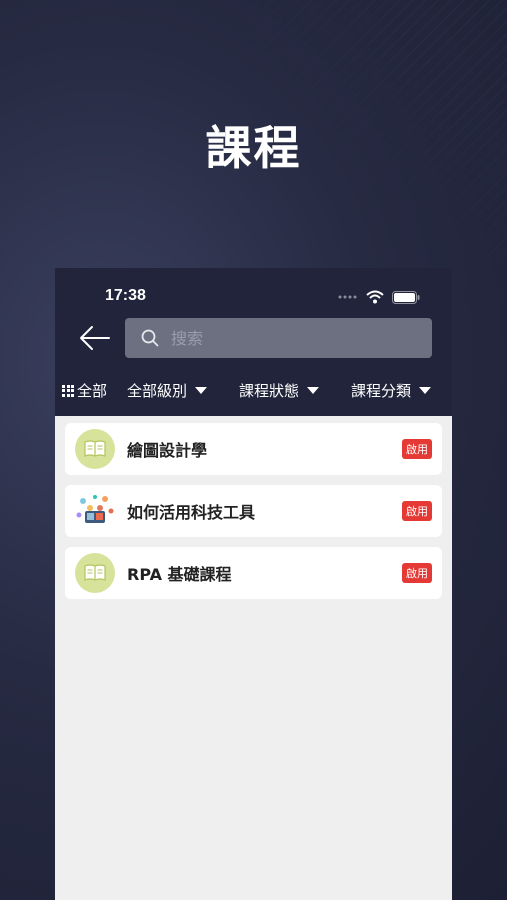 Image resolution: width=507 pixels, height=900 pixels. Describe the element at coordinates (167, 450) in the screenshot. I see `course-title: 繪圖設計學` at that location.